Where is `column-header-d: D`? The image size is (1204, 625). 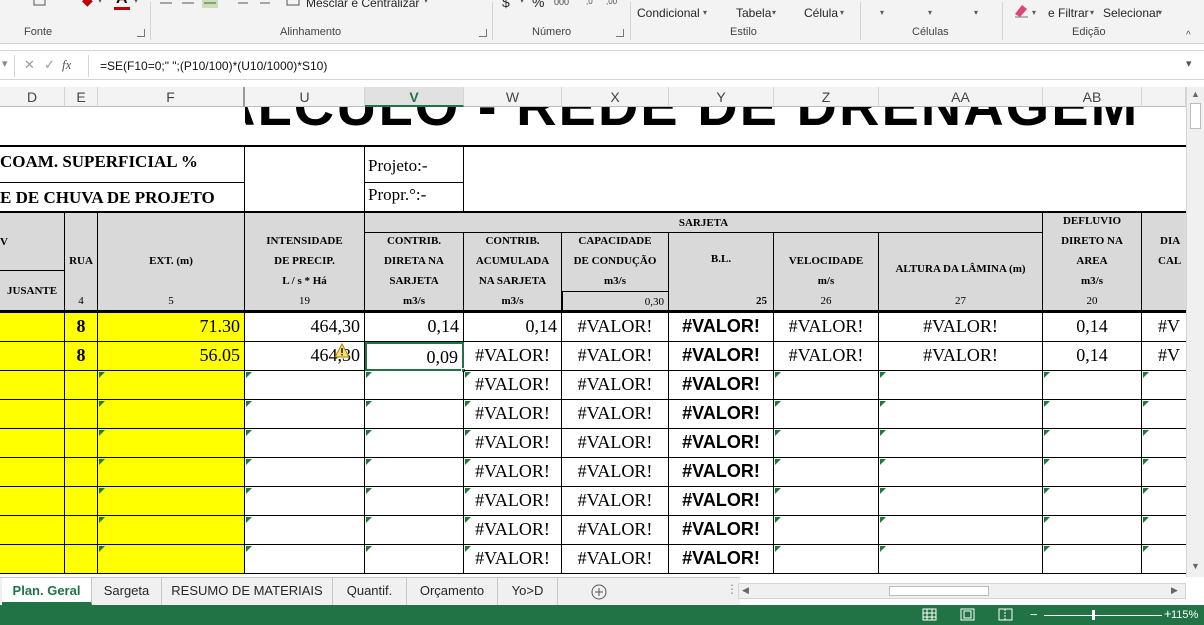
column-header-d: D is located at coordinates (32, 97).